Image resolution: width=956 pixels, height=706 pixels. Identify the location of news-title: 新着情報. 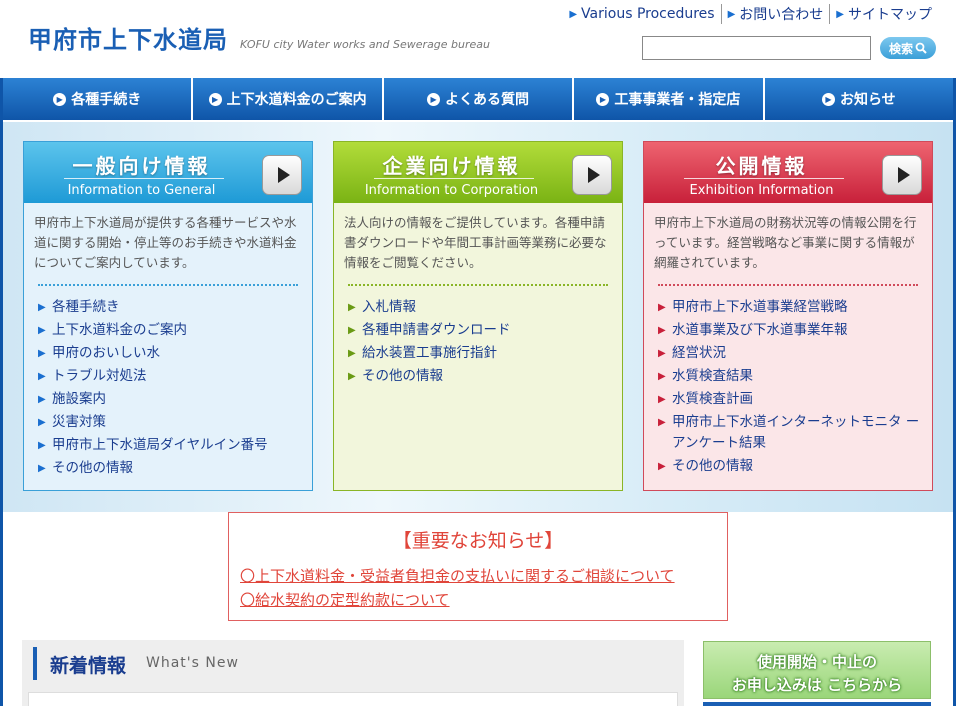
(88, 666).